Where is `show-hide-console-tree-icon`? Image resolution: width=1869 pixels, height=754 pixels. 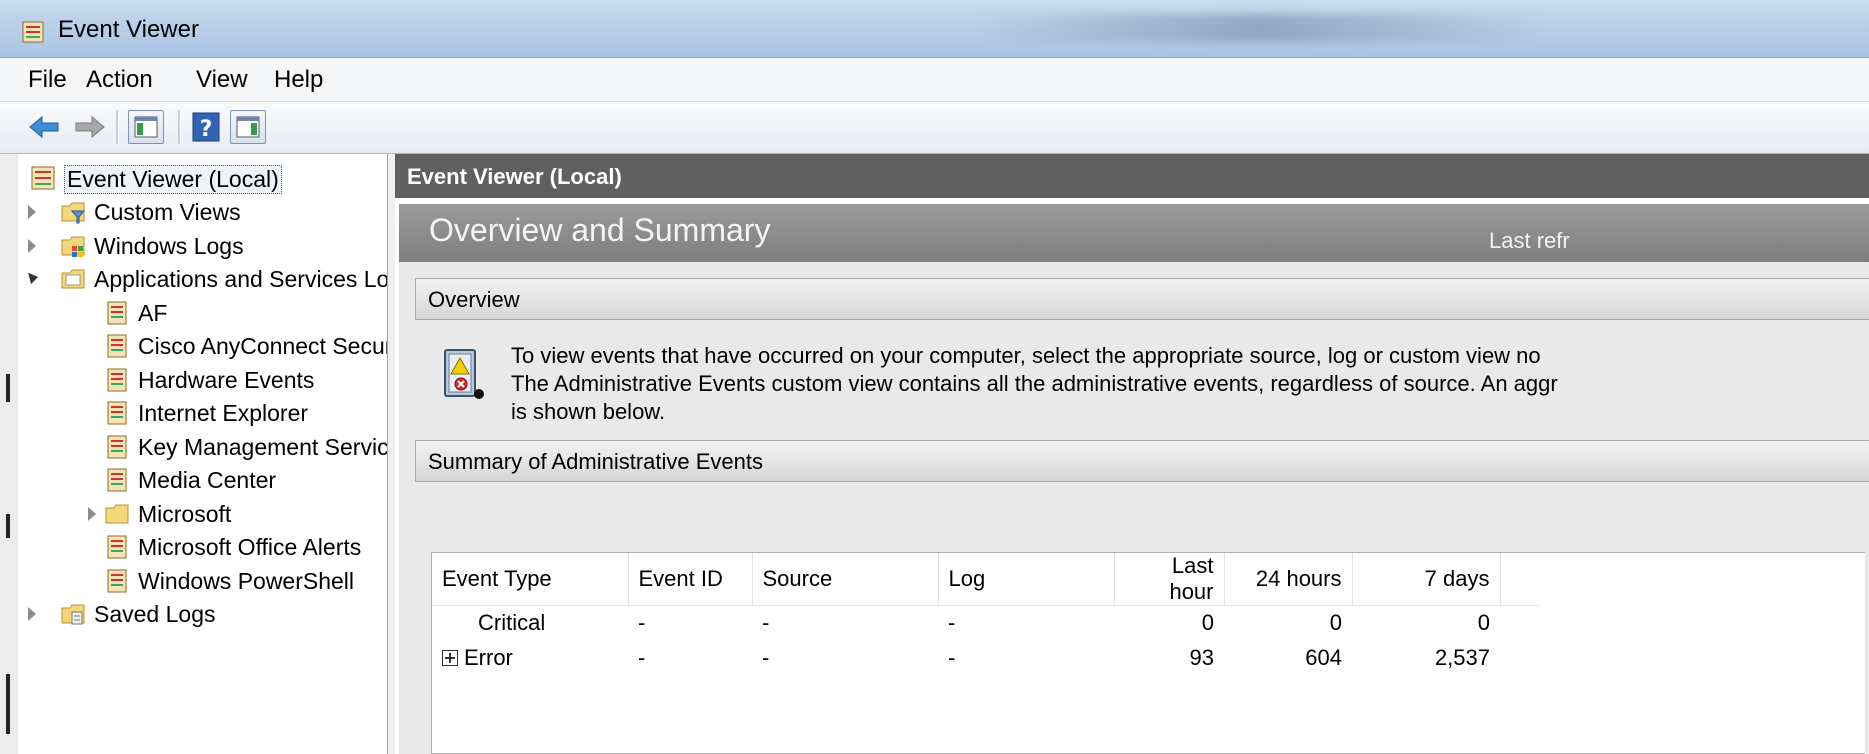 show-hide-console-tree-icon is located at coordinates (146, 127).